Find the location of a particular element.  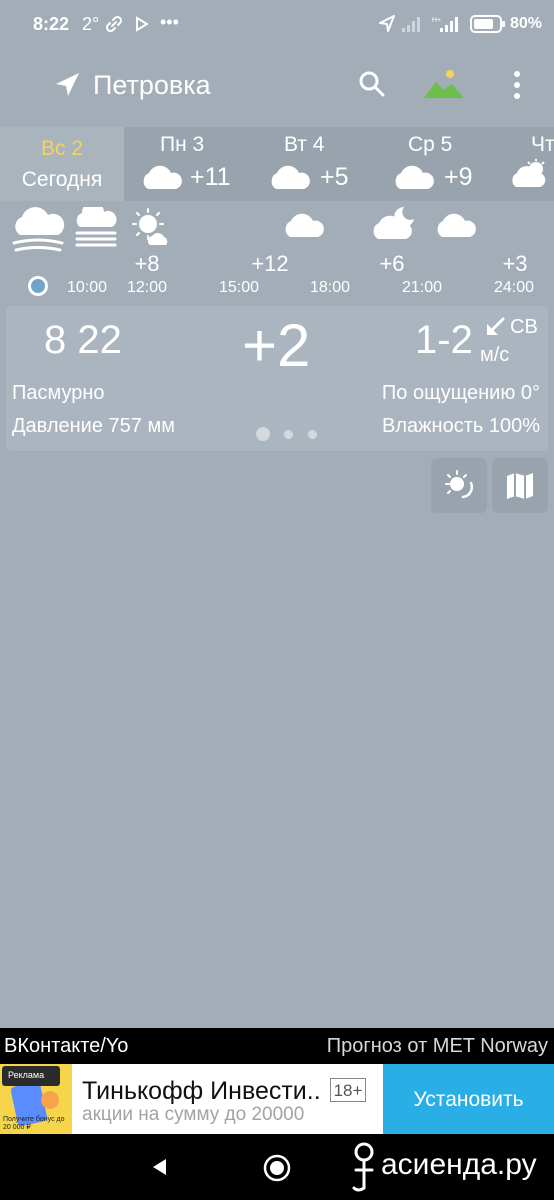

wind-unit: м/с is located at coordinates (495, 355).